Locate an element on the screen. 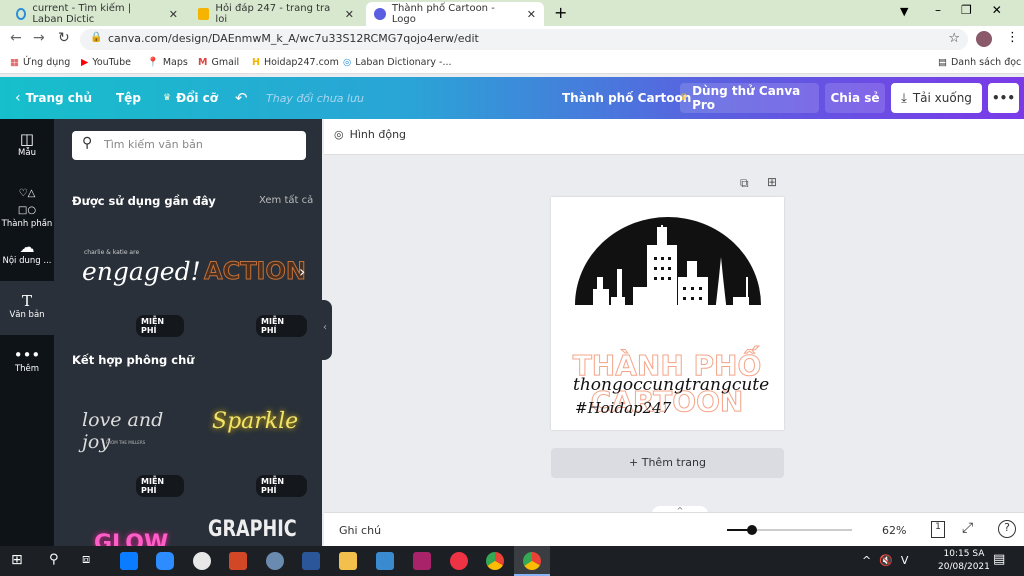 The height and width of the screenshot is (576, 1024). preset-text: engaged! is located at coordinates (141, 271).